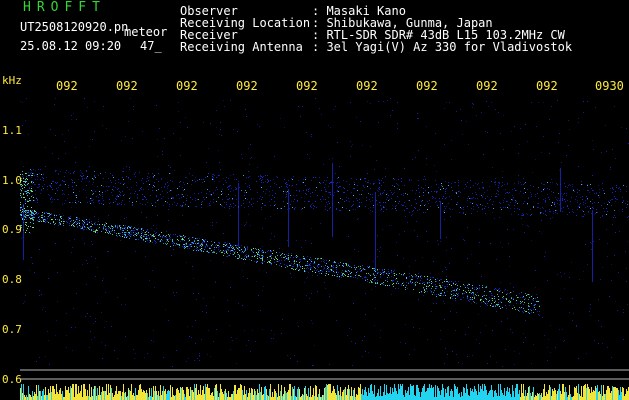  Describe the element at coordinates (442, 47) in the screenshot. I see `antenna-value: : 3el Yagi(V) Az 330 for Vladivostok` at that location.